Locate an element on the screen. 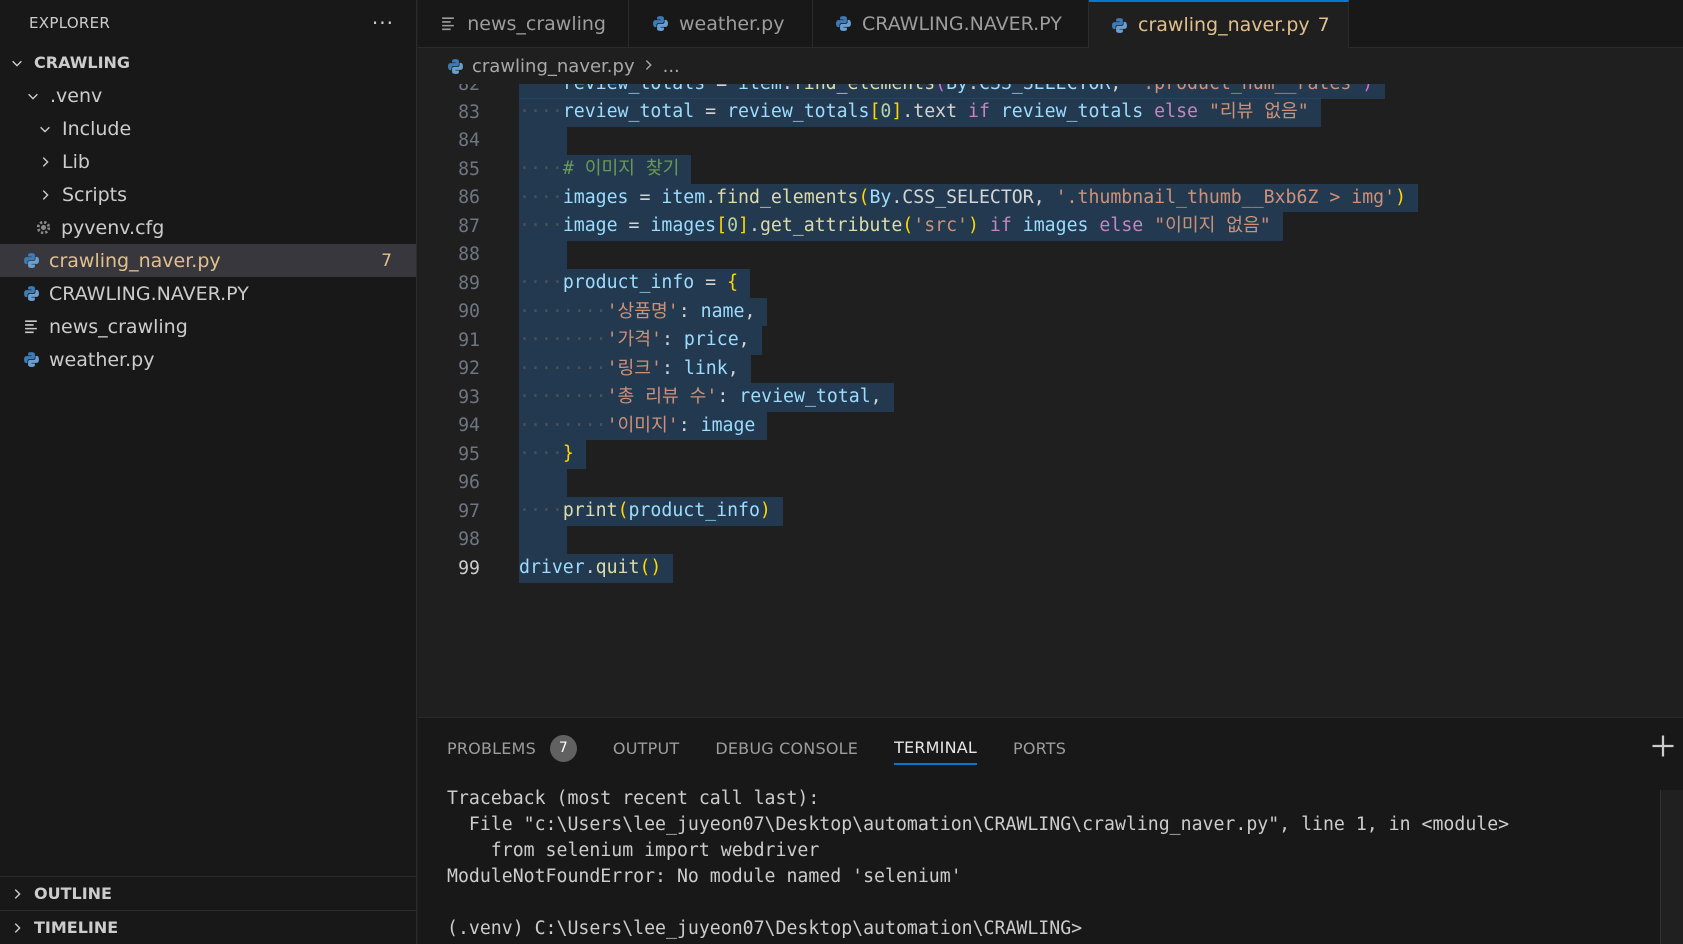 Image resolution: width=1683 pixels, height=944 pixels. file-label: CRAWLING.NAVER.PY is located at coordinates (149, 293).